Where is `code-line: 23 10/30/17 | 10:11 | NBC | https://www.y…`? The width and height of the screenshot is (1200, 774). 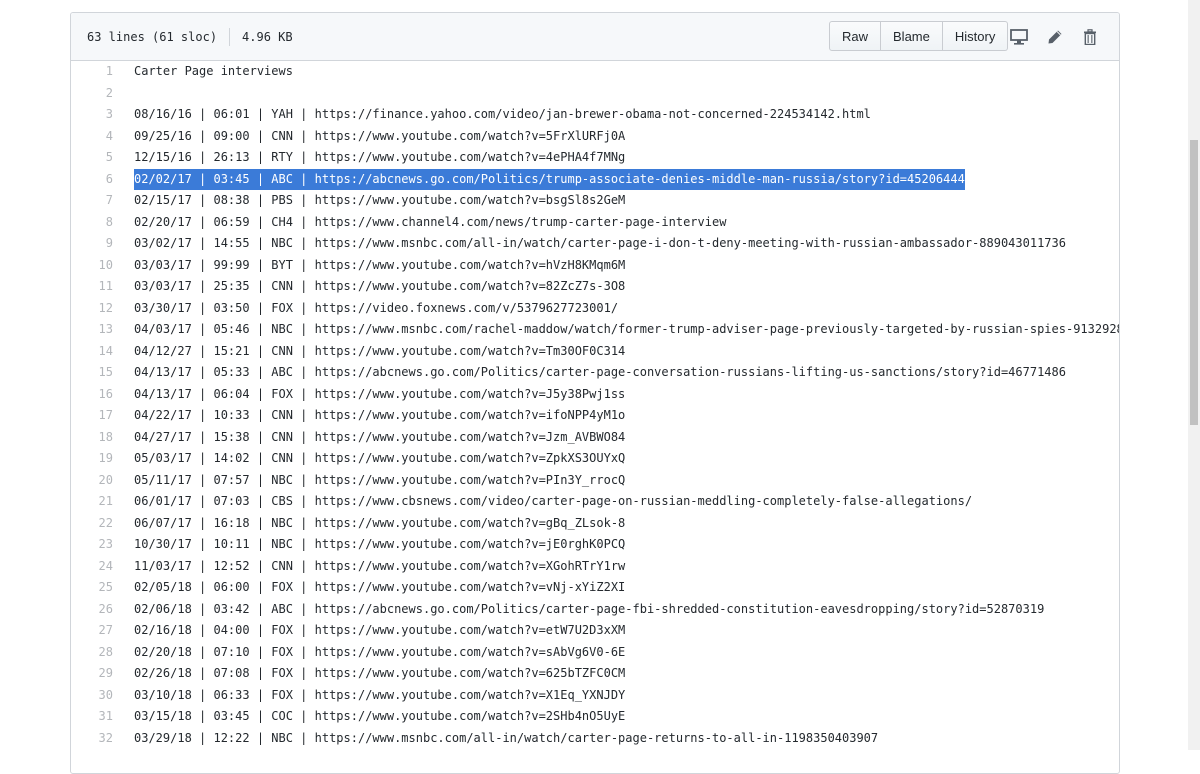 code-line: 23 10/30/17 | 10:11 | NBC | https://www.y… is located at coordinates (595, 545).